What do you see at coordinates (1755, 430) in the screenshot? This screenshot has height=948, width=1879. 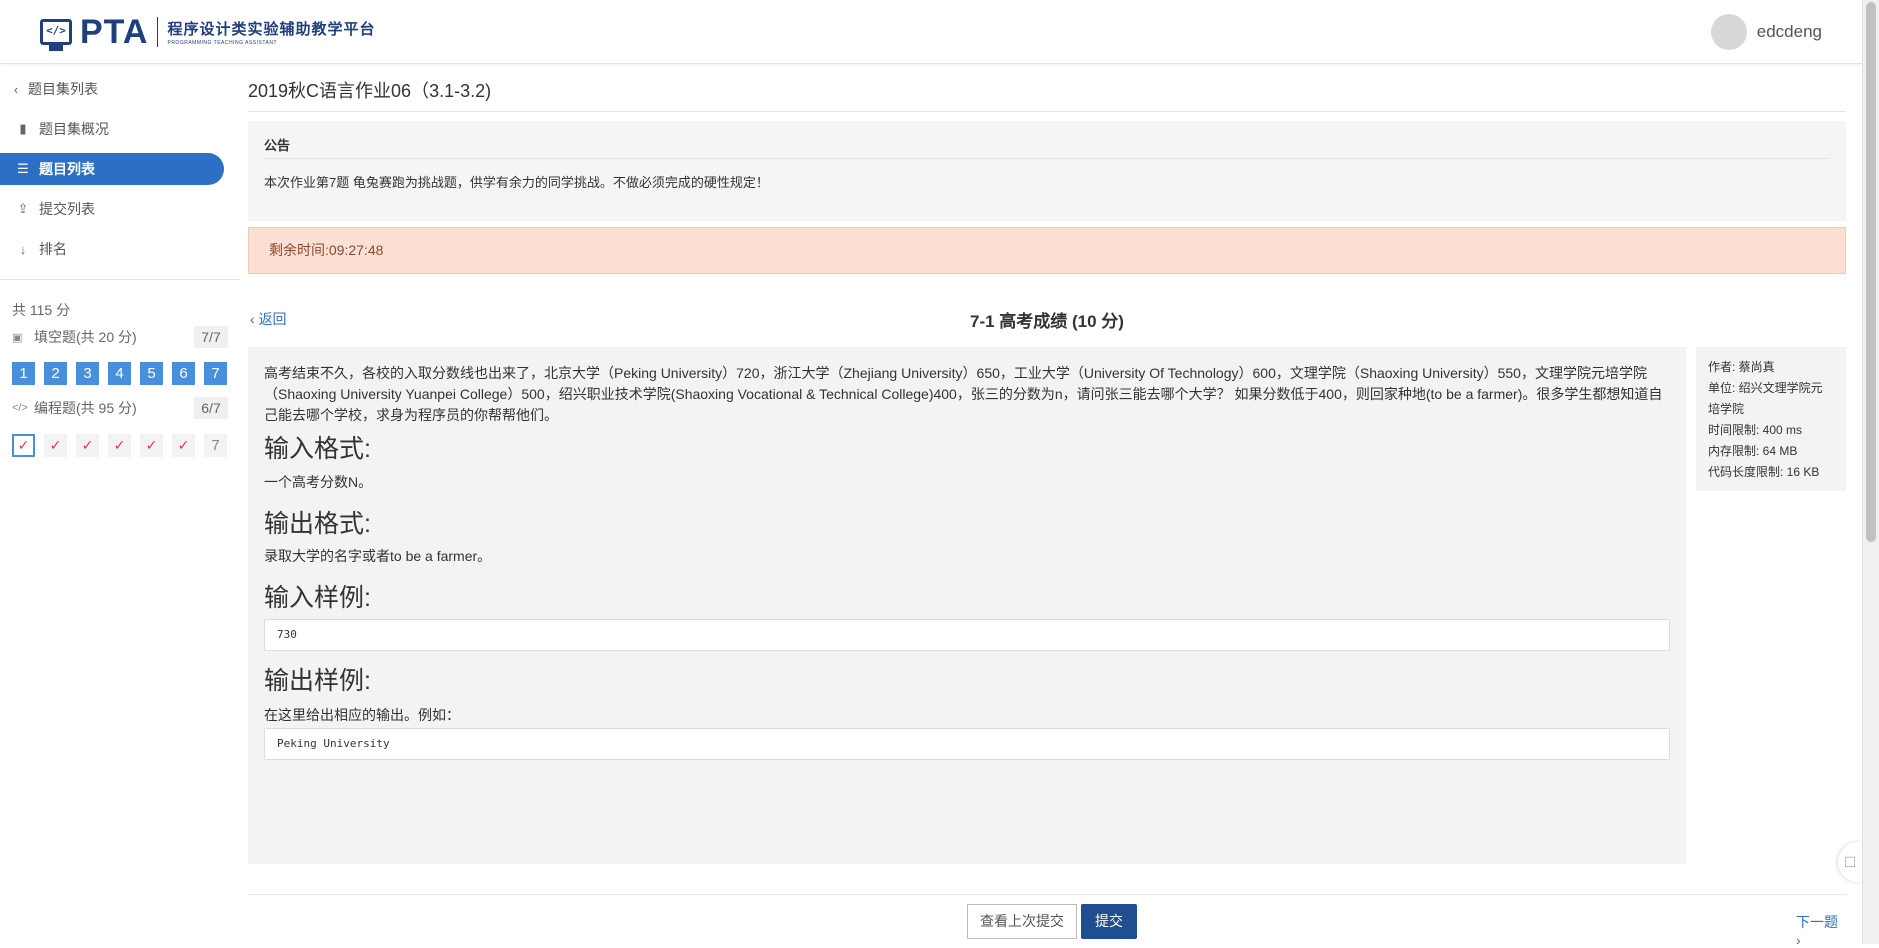 I see `time-limit: 时间限制: 400 ms` at bounding box center [1755, 430].